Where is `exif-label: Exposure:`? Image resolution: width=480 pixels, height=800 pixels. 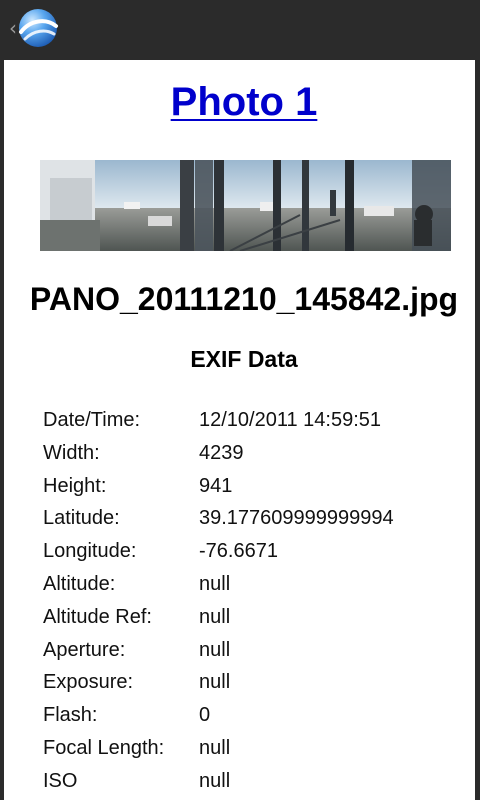 exif-label: Exposure: is located at coordinates (88, 682).